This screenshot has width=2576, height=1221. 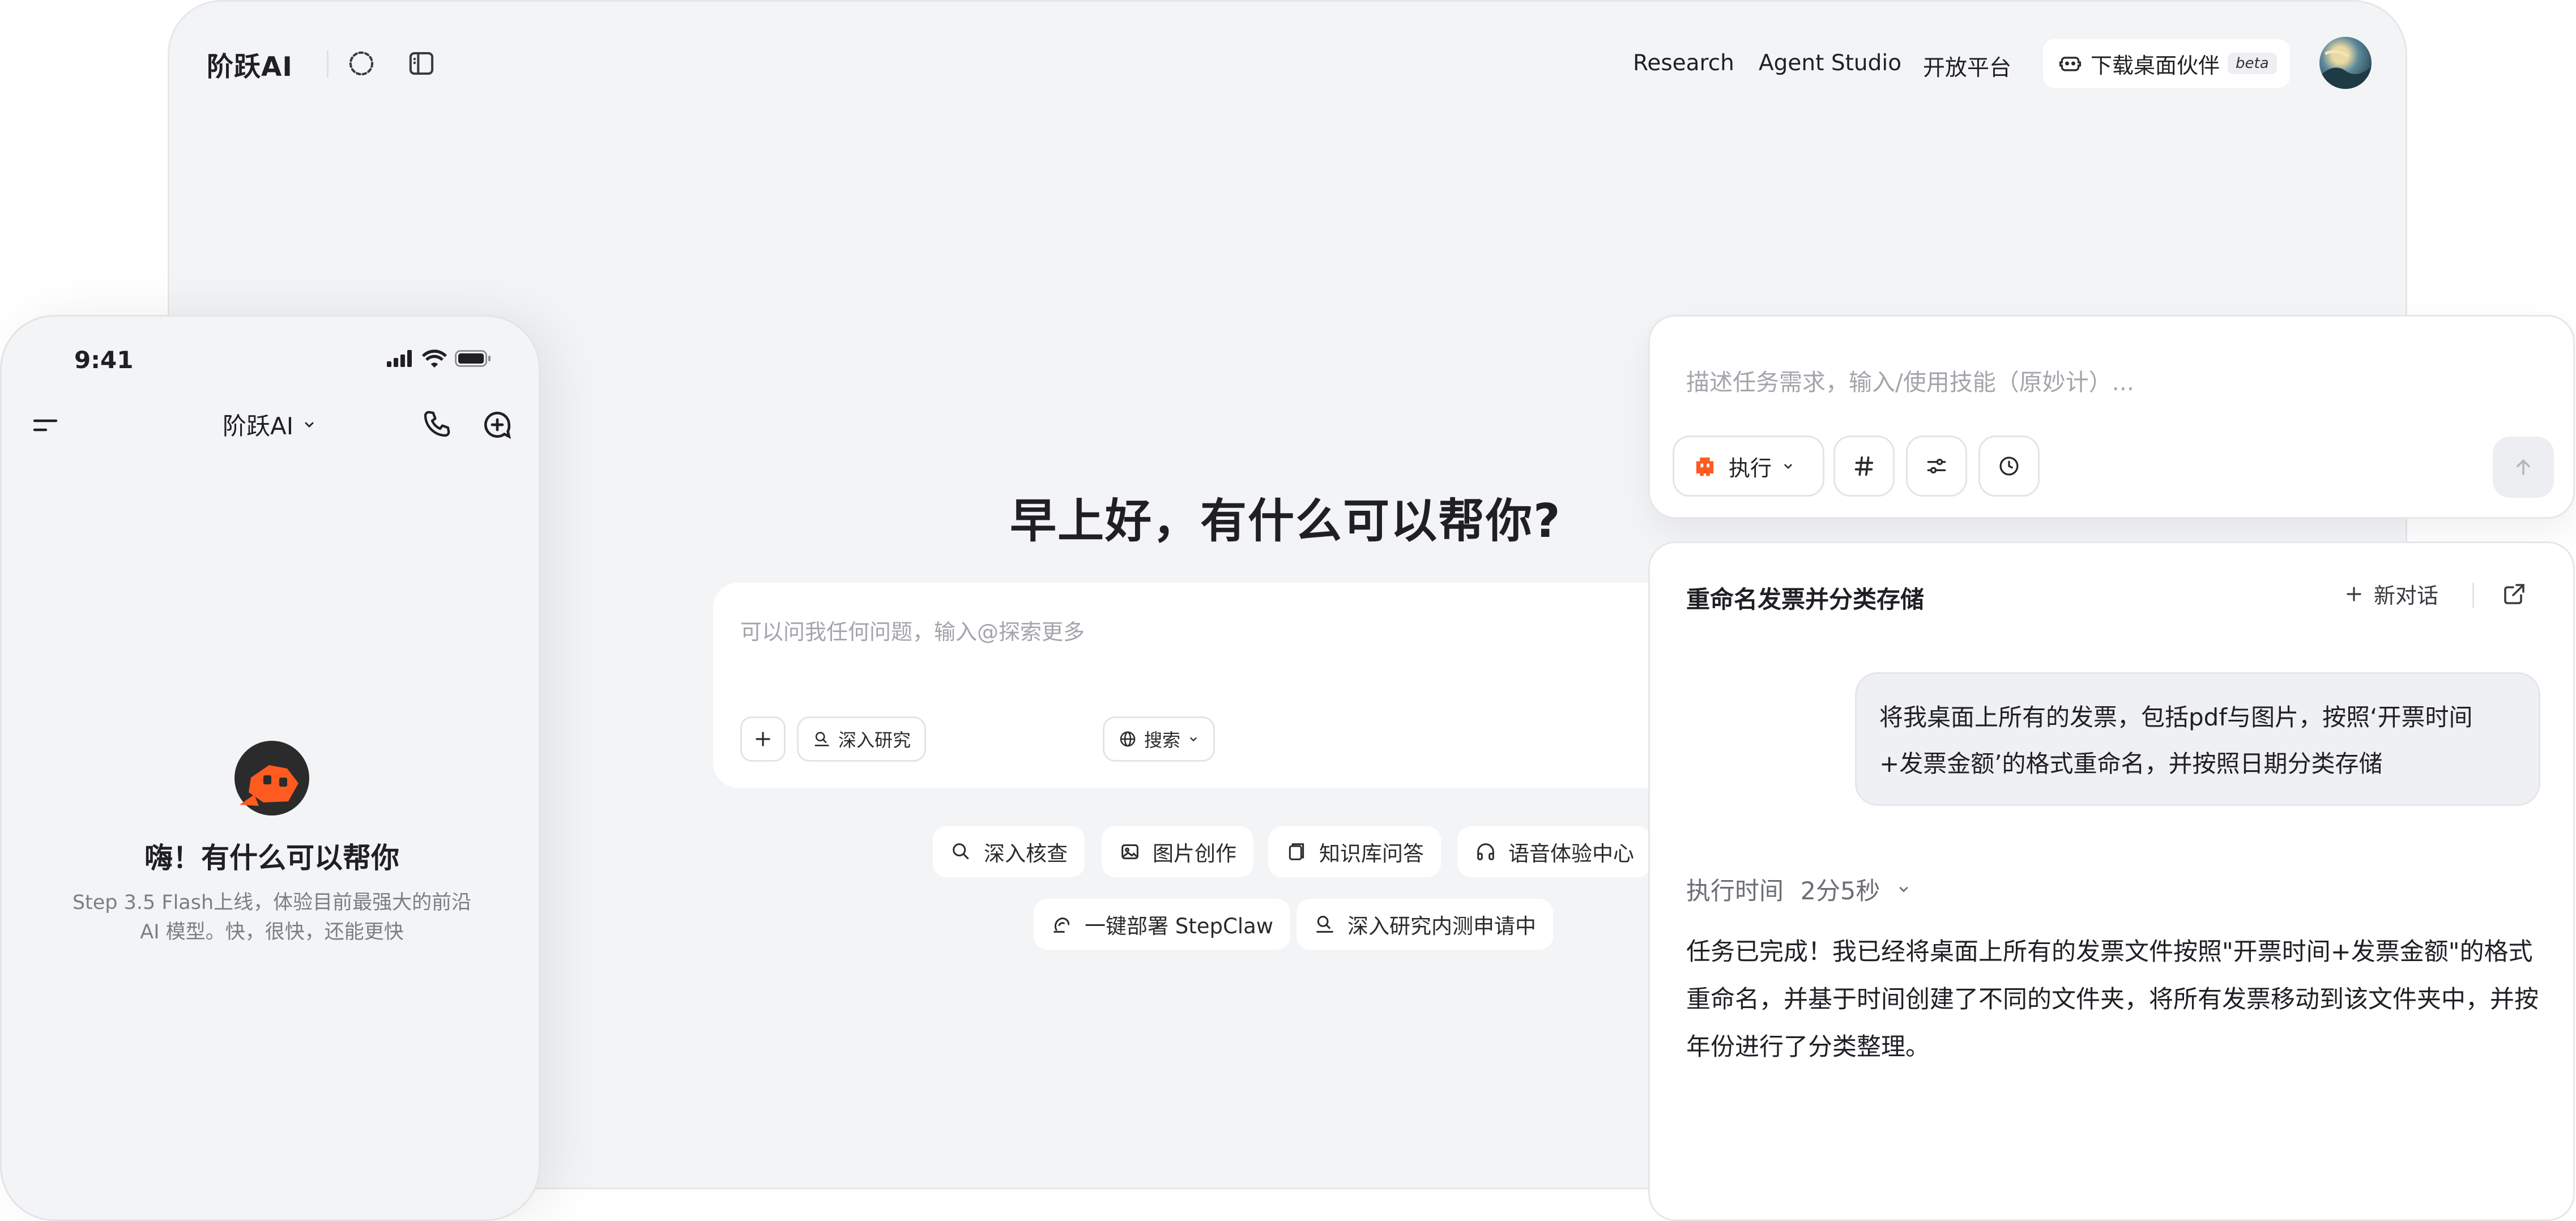 I want to click on user-avatar, so click(x=2345, y=63).